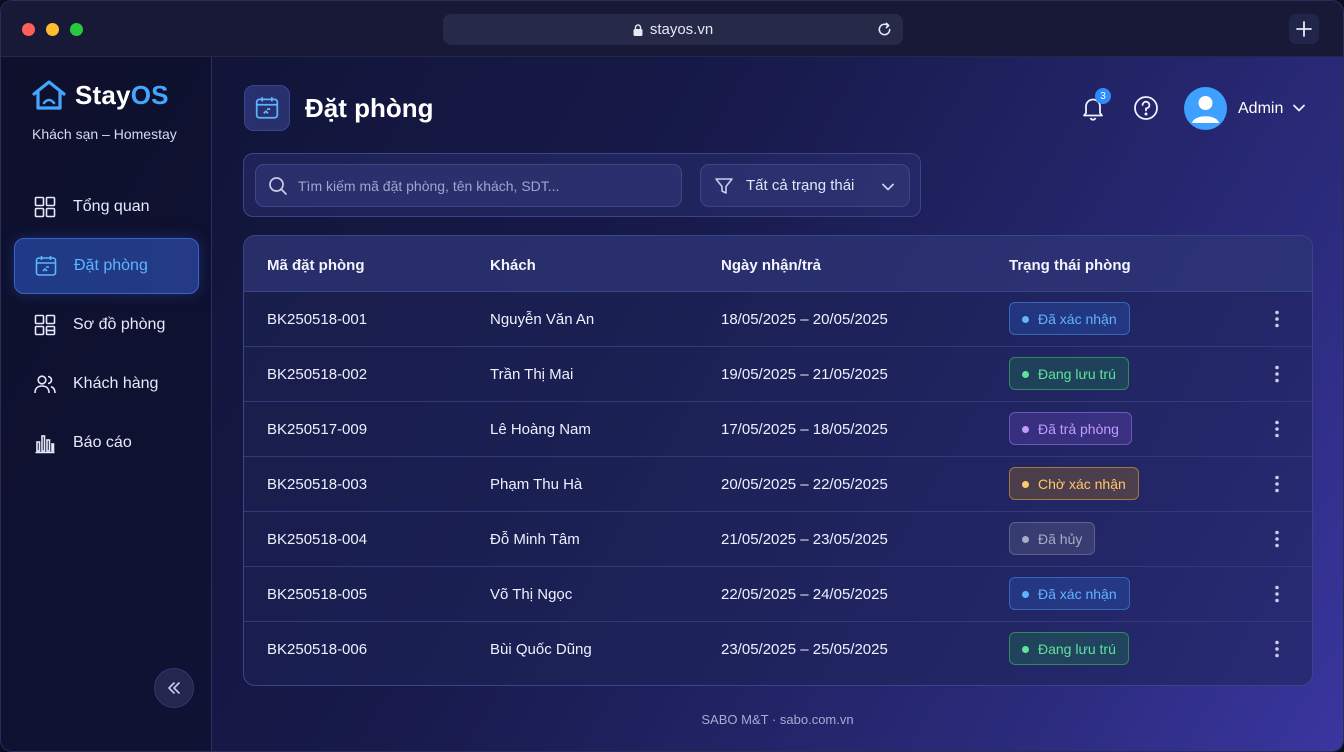  What do you see at coordinates (1146, 108) in the screenshot?
I see `help-icon` at bounding box center [1146, 108].